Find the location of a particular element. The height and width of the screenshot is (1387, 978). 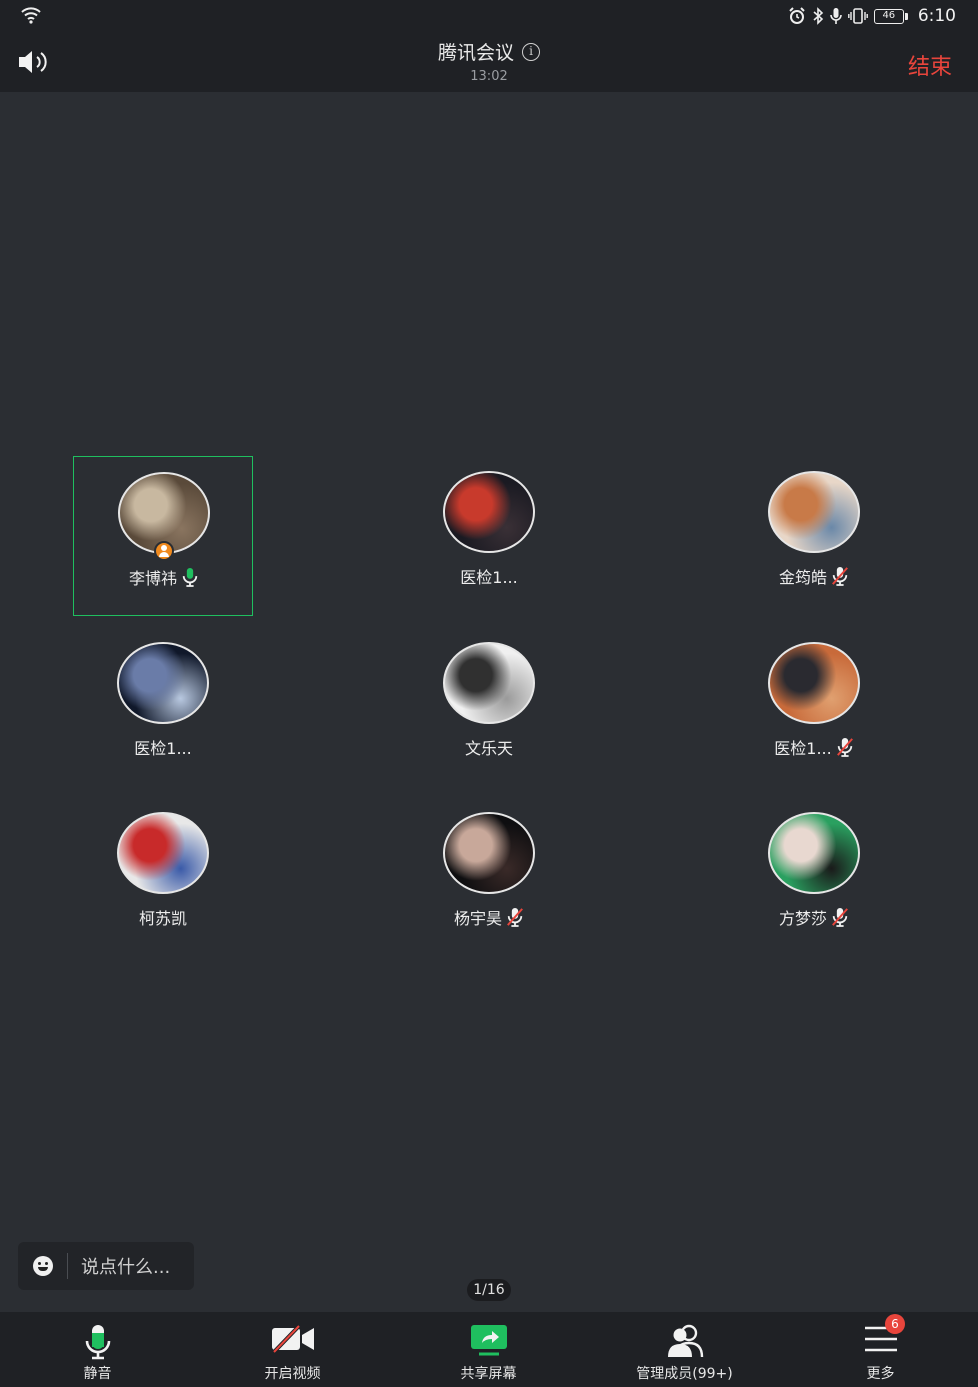

more-button: 更多 is located at coordinates (880, 1349).